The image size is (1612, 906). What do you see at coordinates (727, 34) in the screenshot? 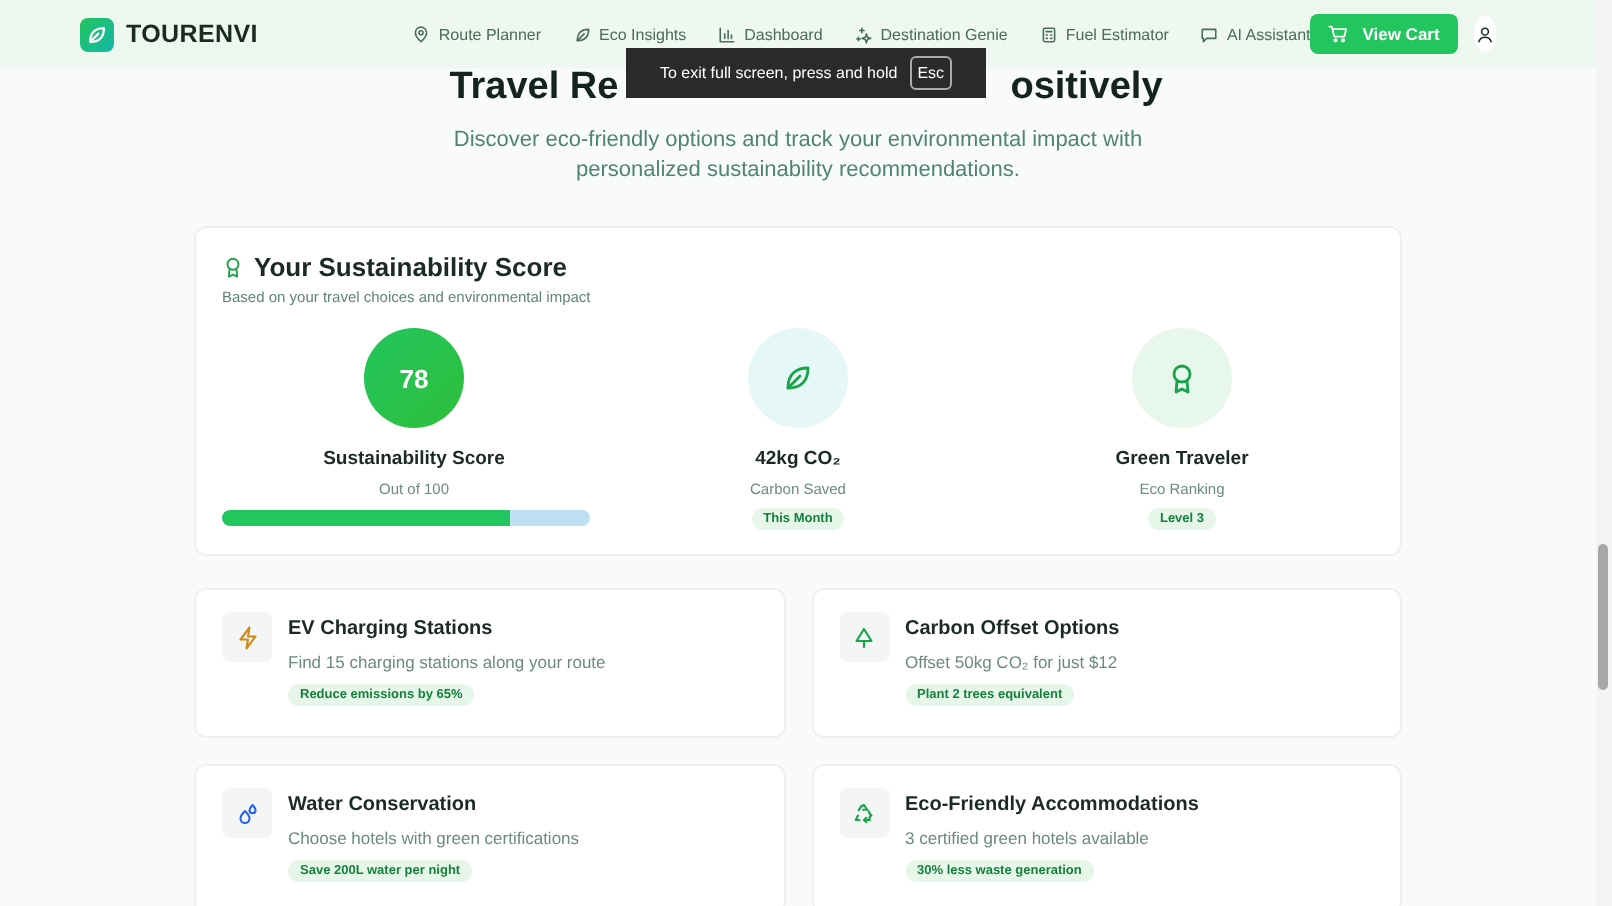
I see `bar-chart-icon` at bounding box center [727, 34].